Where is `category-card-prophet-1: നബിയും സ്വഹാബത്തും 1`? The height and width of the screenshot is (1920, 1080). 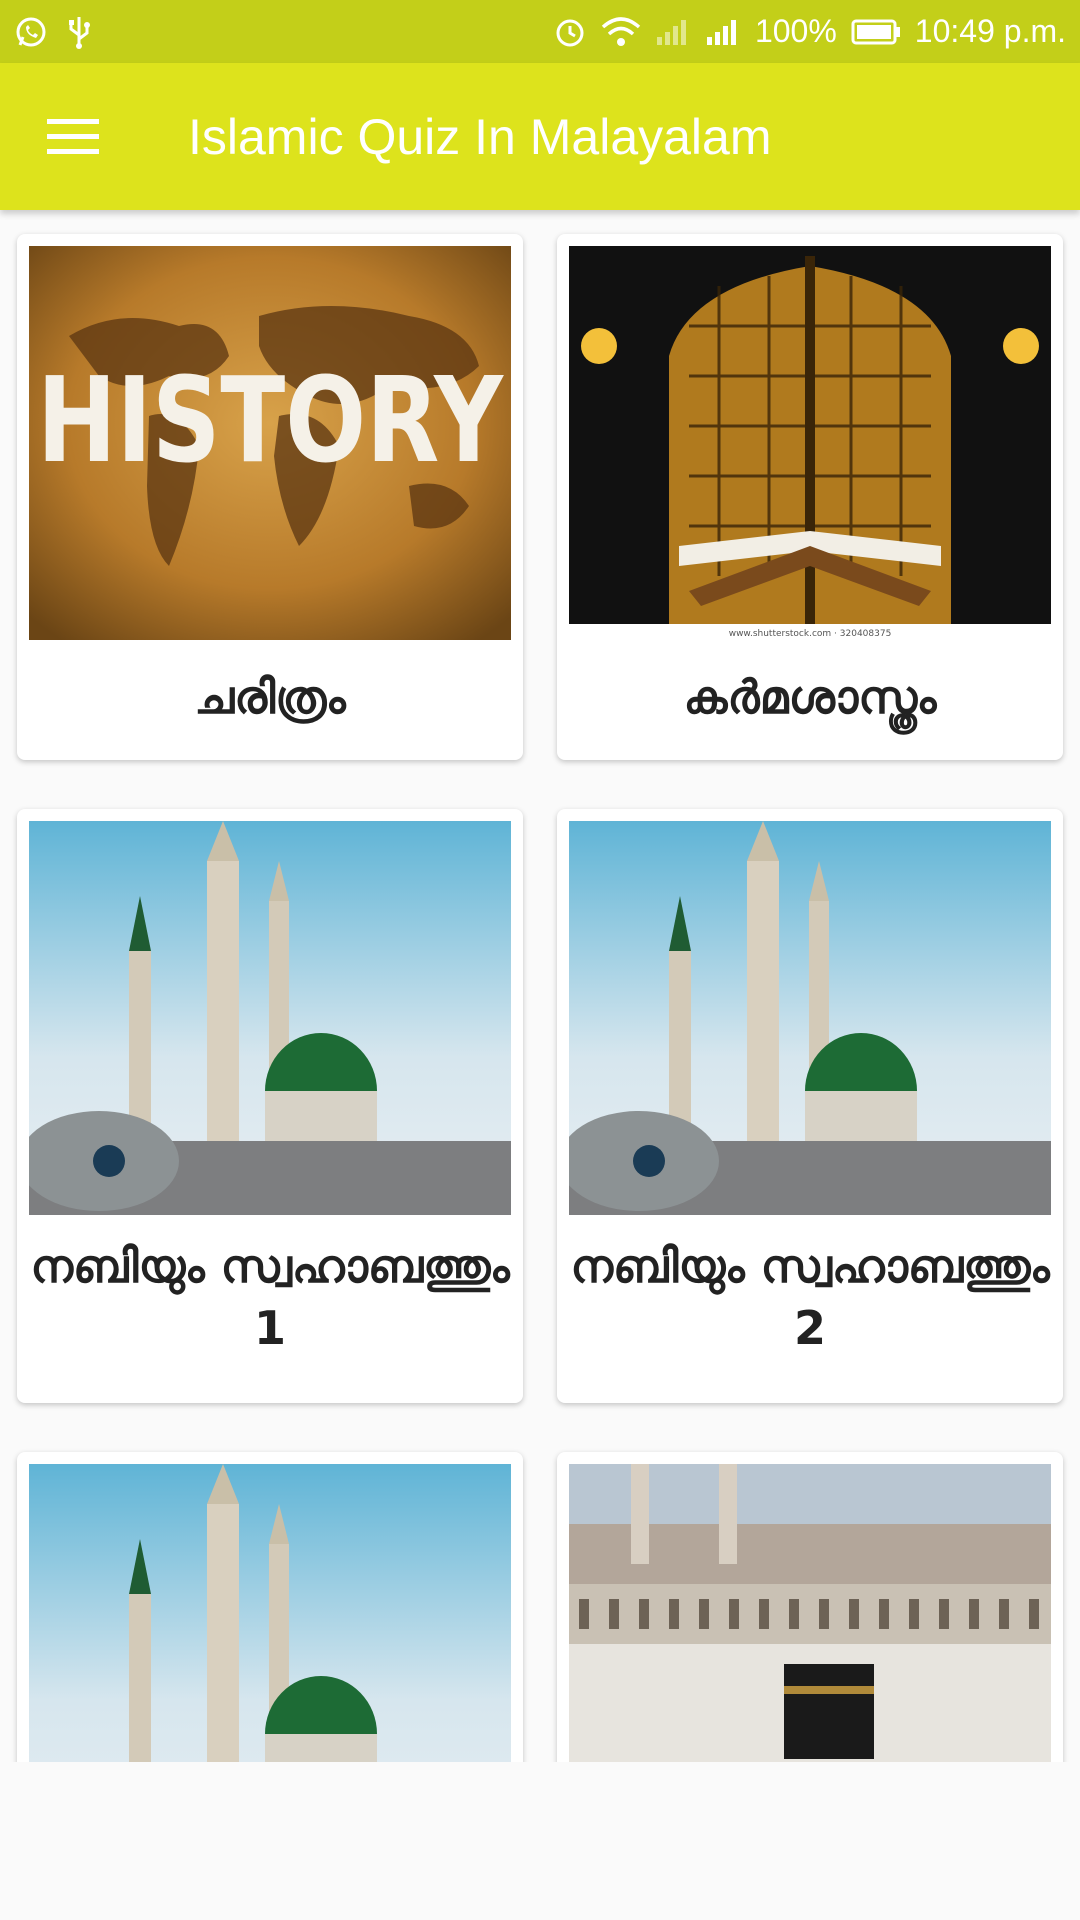
category-card-prophet-1: നബിയും സ്വഹാബത്തും 1 is located at coordinates (270, 1106).